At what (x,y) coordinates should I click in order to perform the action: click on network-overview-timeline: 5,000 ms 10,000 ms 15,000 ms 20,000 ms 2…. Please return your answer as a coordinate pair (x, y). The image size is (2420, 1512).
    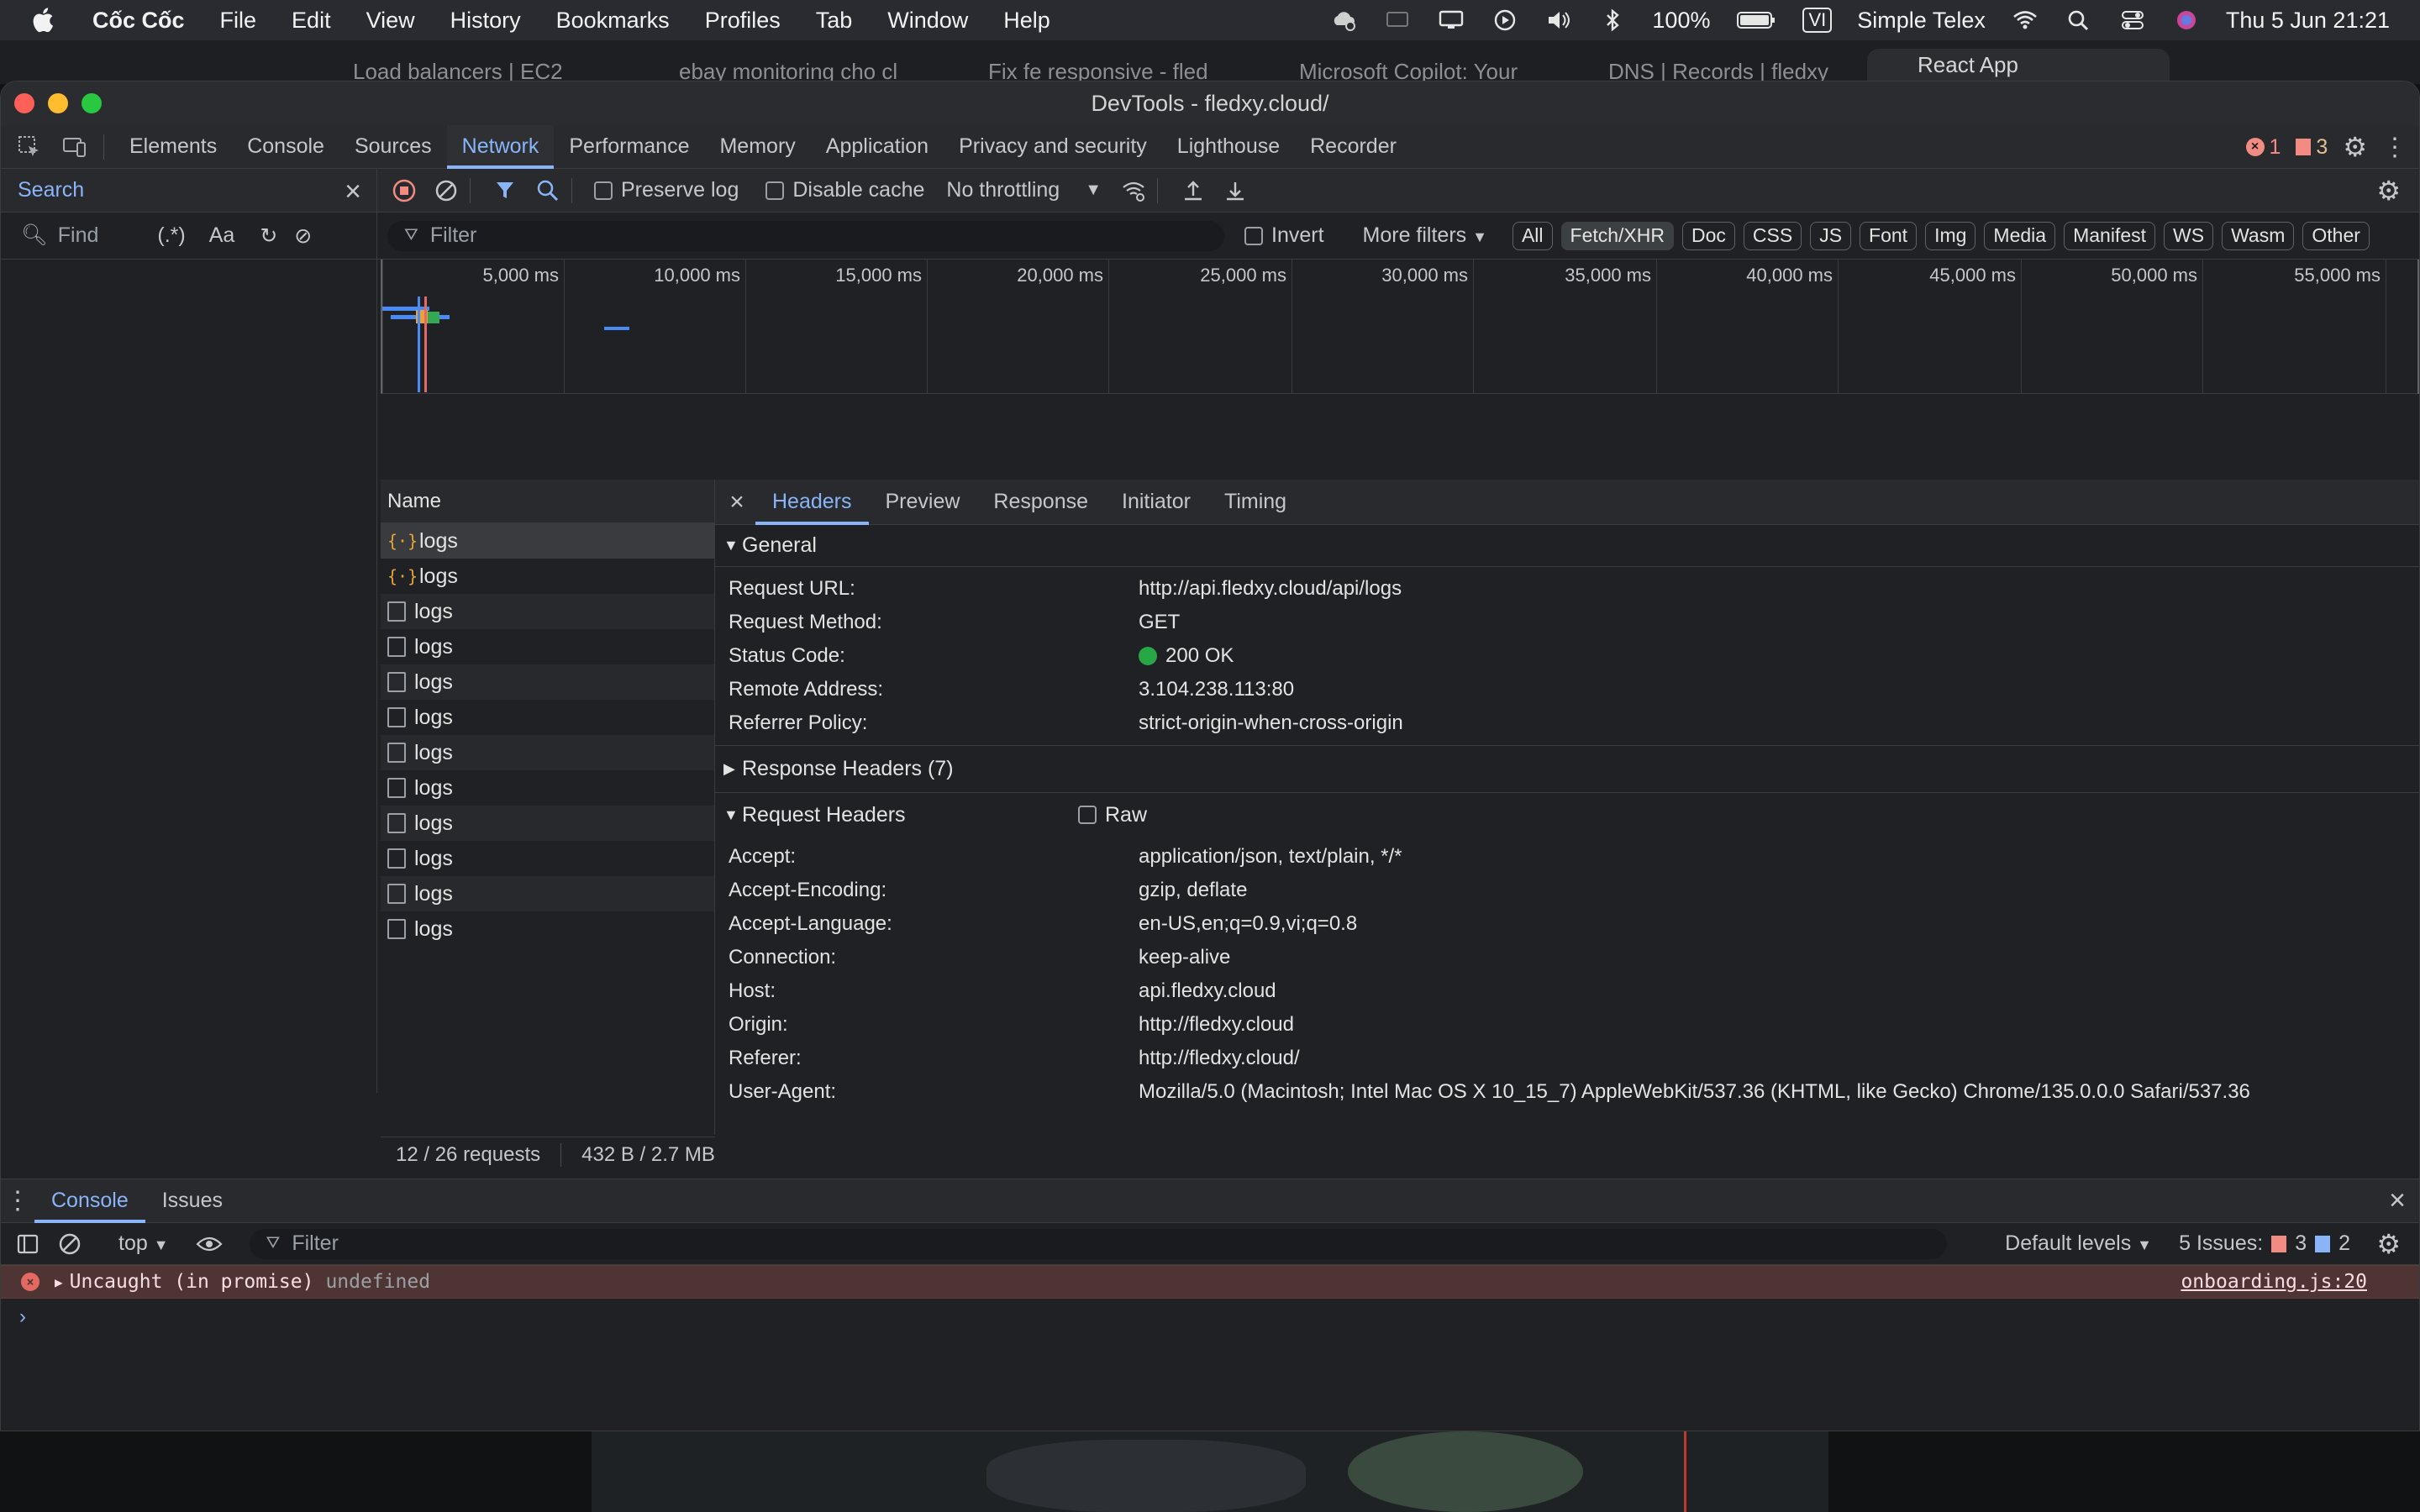
    Looking at the image, I should click on (1400, 327).